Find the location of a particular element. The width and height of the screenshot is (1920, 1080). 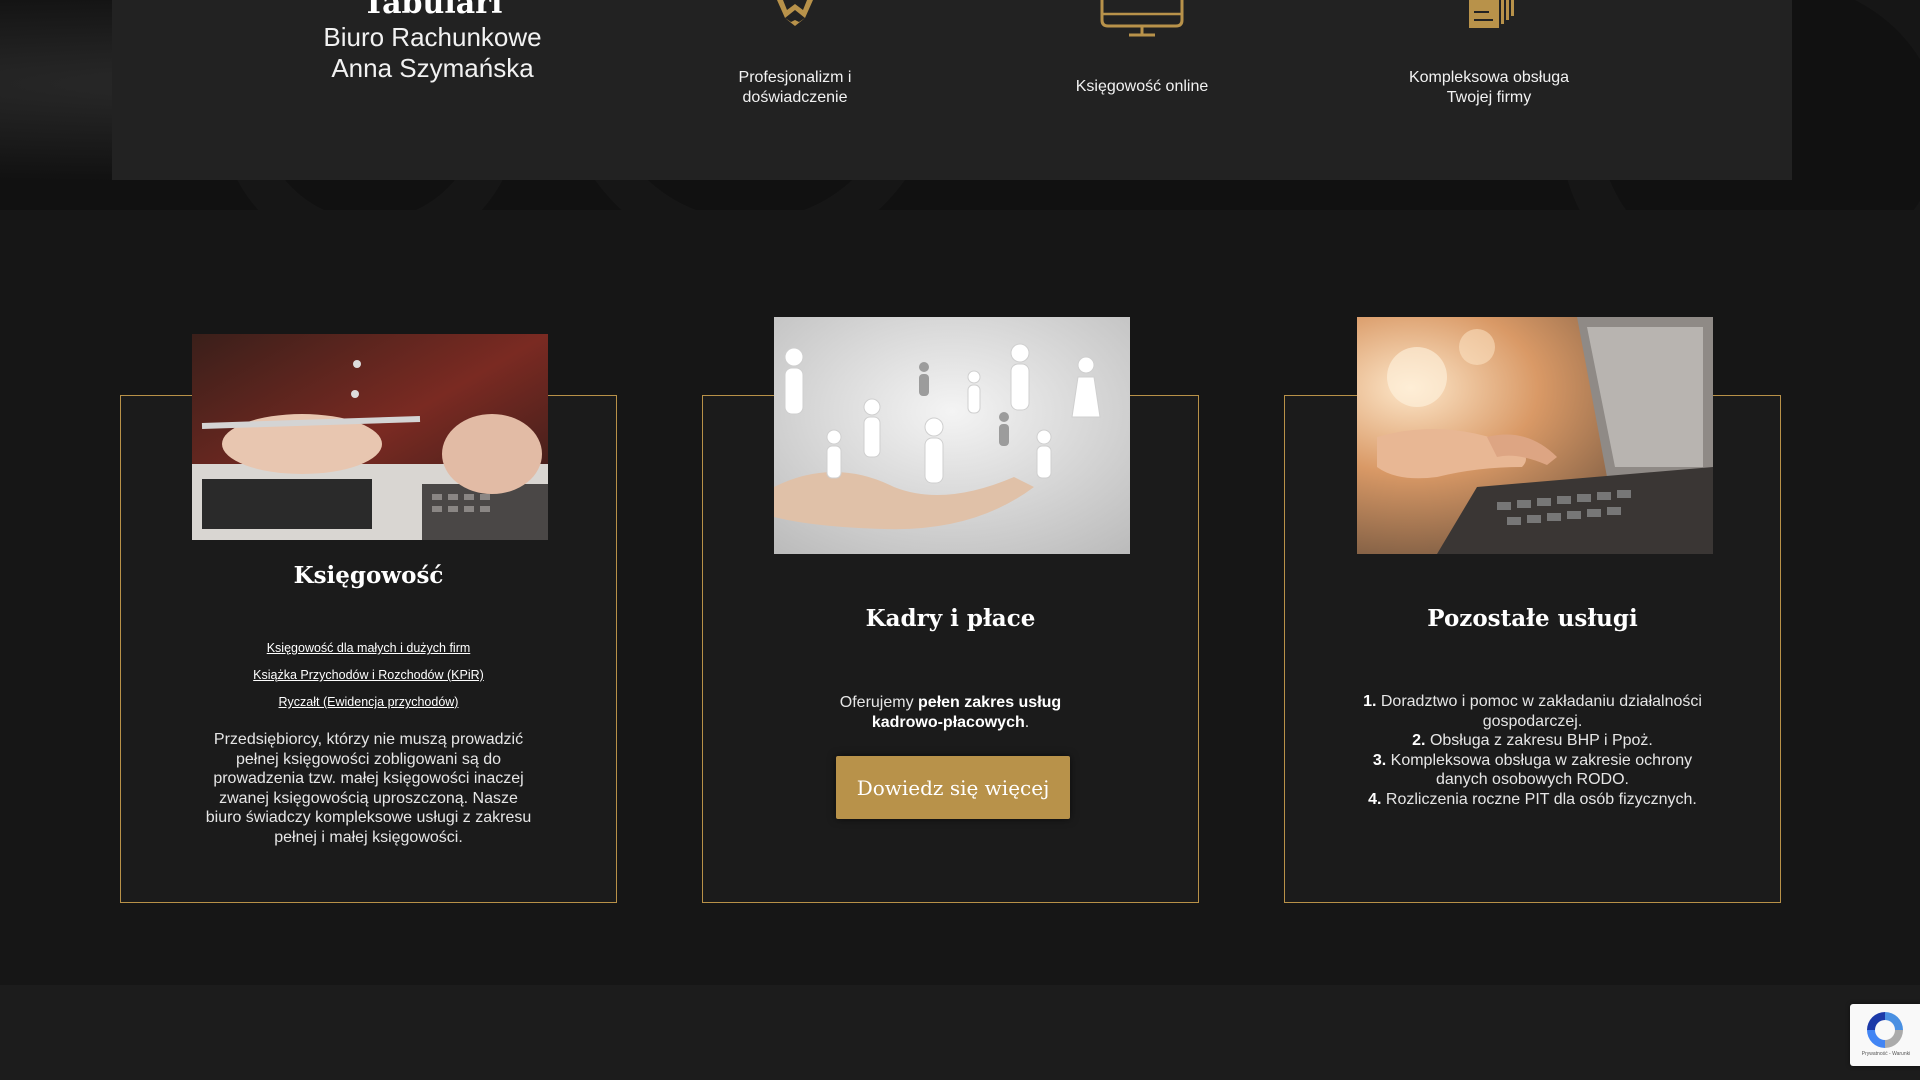

feature-online: Księgowość online is located at coordinates (1142, 48).